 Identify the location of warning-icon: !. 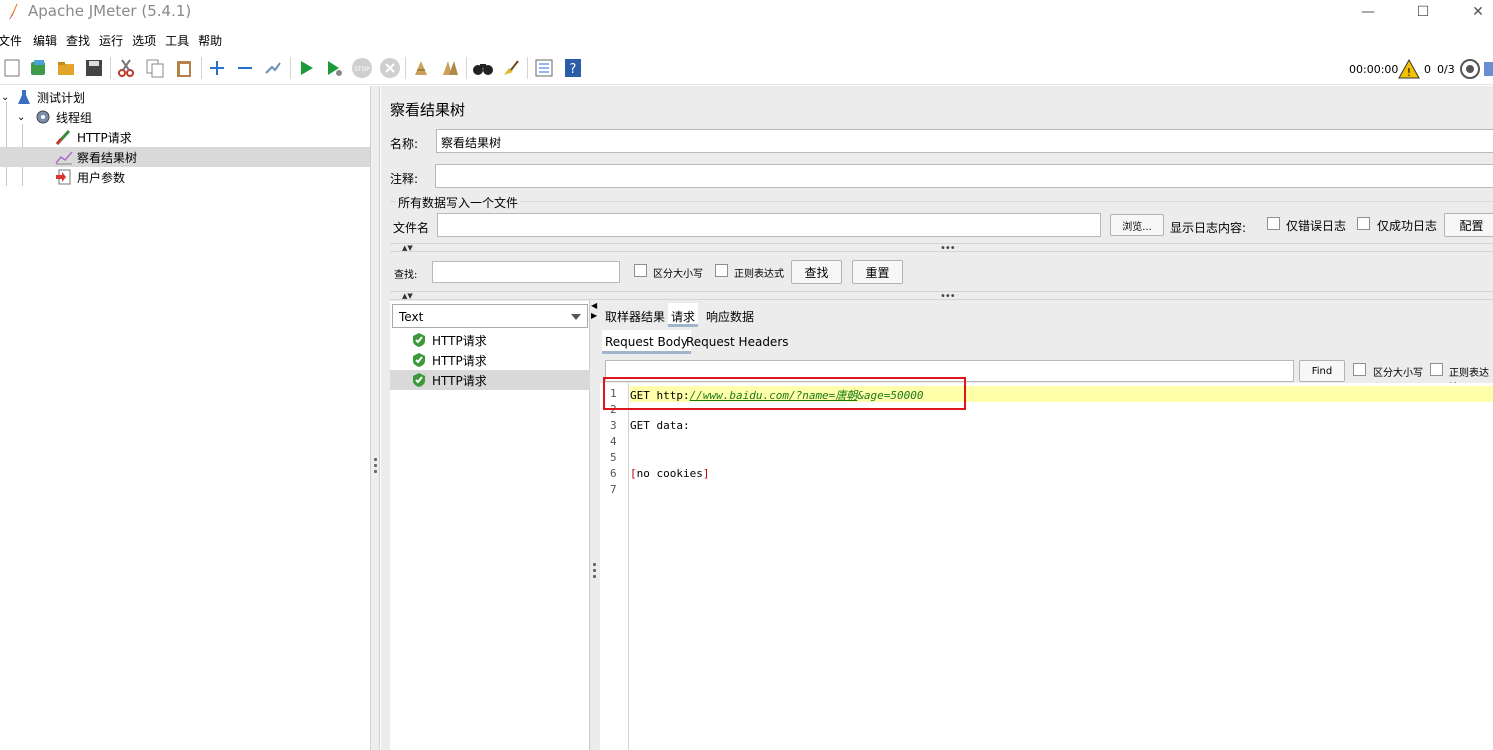
(1409, 69).